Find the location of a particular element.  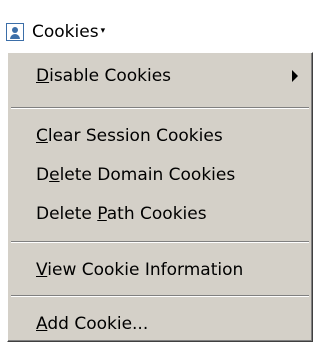

cookie-person-icon is located at coordinates (15, 32).